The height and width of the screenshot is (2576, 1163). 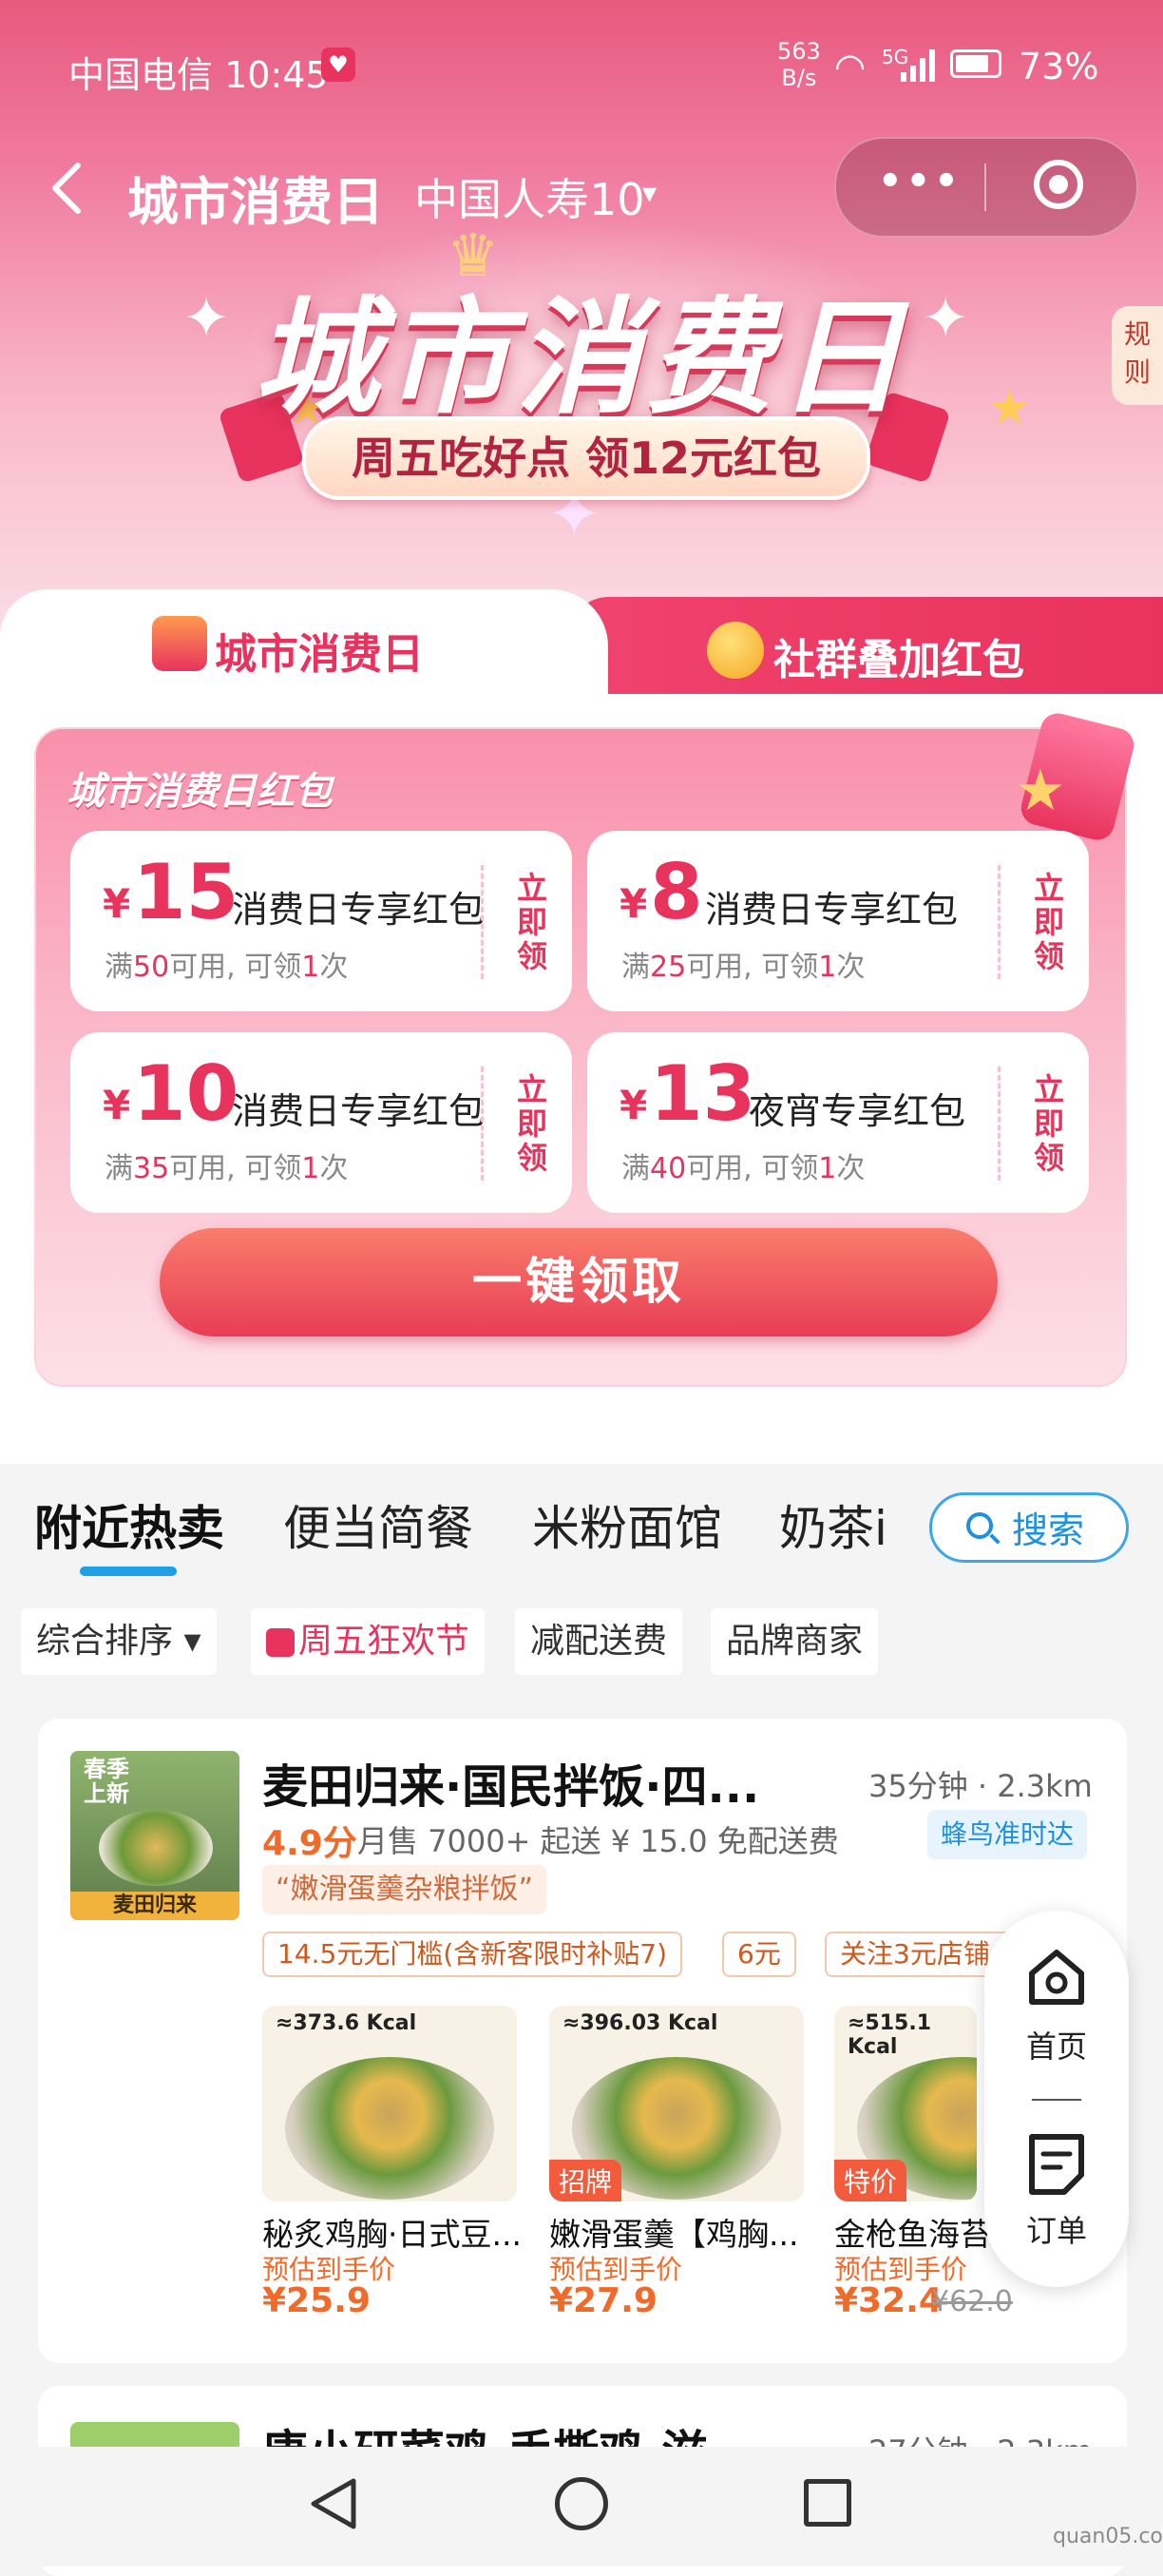 What do you see at coordinates (799, 51) in the screenshot?
I see `net-speed-value: 563` at bounding box center [799, 51].